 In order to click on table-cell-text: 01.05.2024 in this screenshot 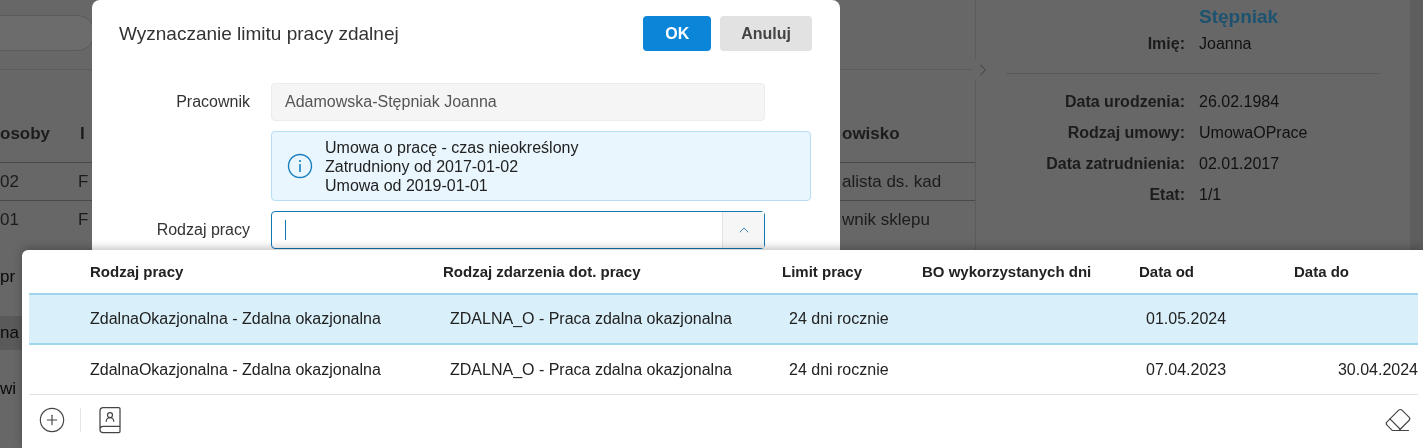, I will do `click(1186, 319)`.